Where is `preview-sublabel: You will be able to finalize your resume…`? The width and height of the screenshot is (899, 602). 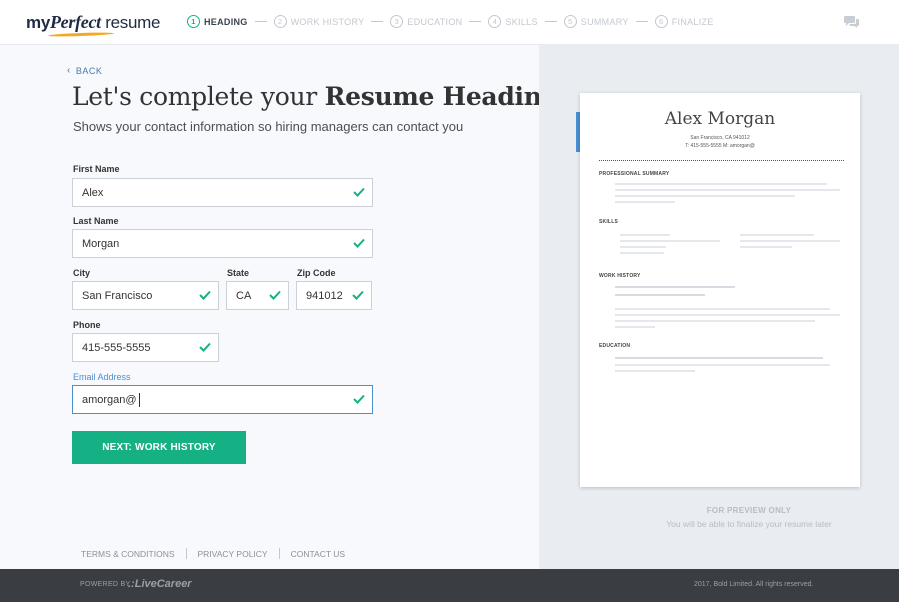 preview-sublabel: You will be able to finalize your resume… is located at coordinates (749, 524).